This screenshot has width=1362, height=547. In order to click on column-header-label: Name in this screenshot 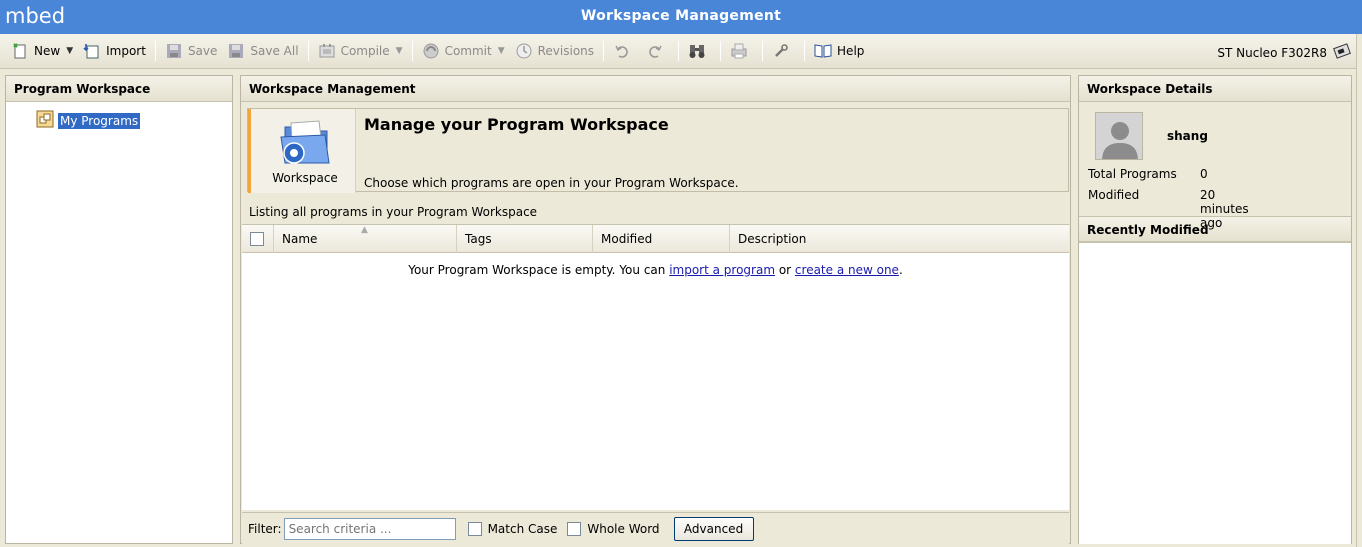, I will do `click(300, 238)`.